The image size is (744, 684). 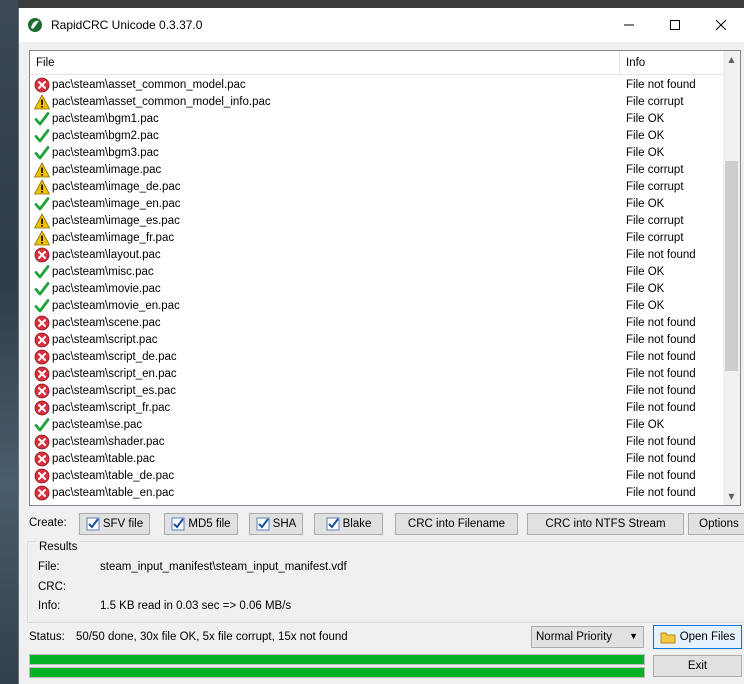 I want to click on scroll-thumb, so click(x=731, y=266).